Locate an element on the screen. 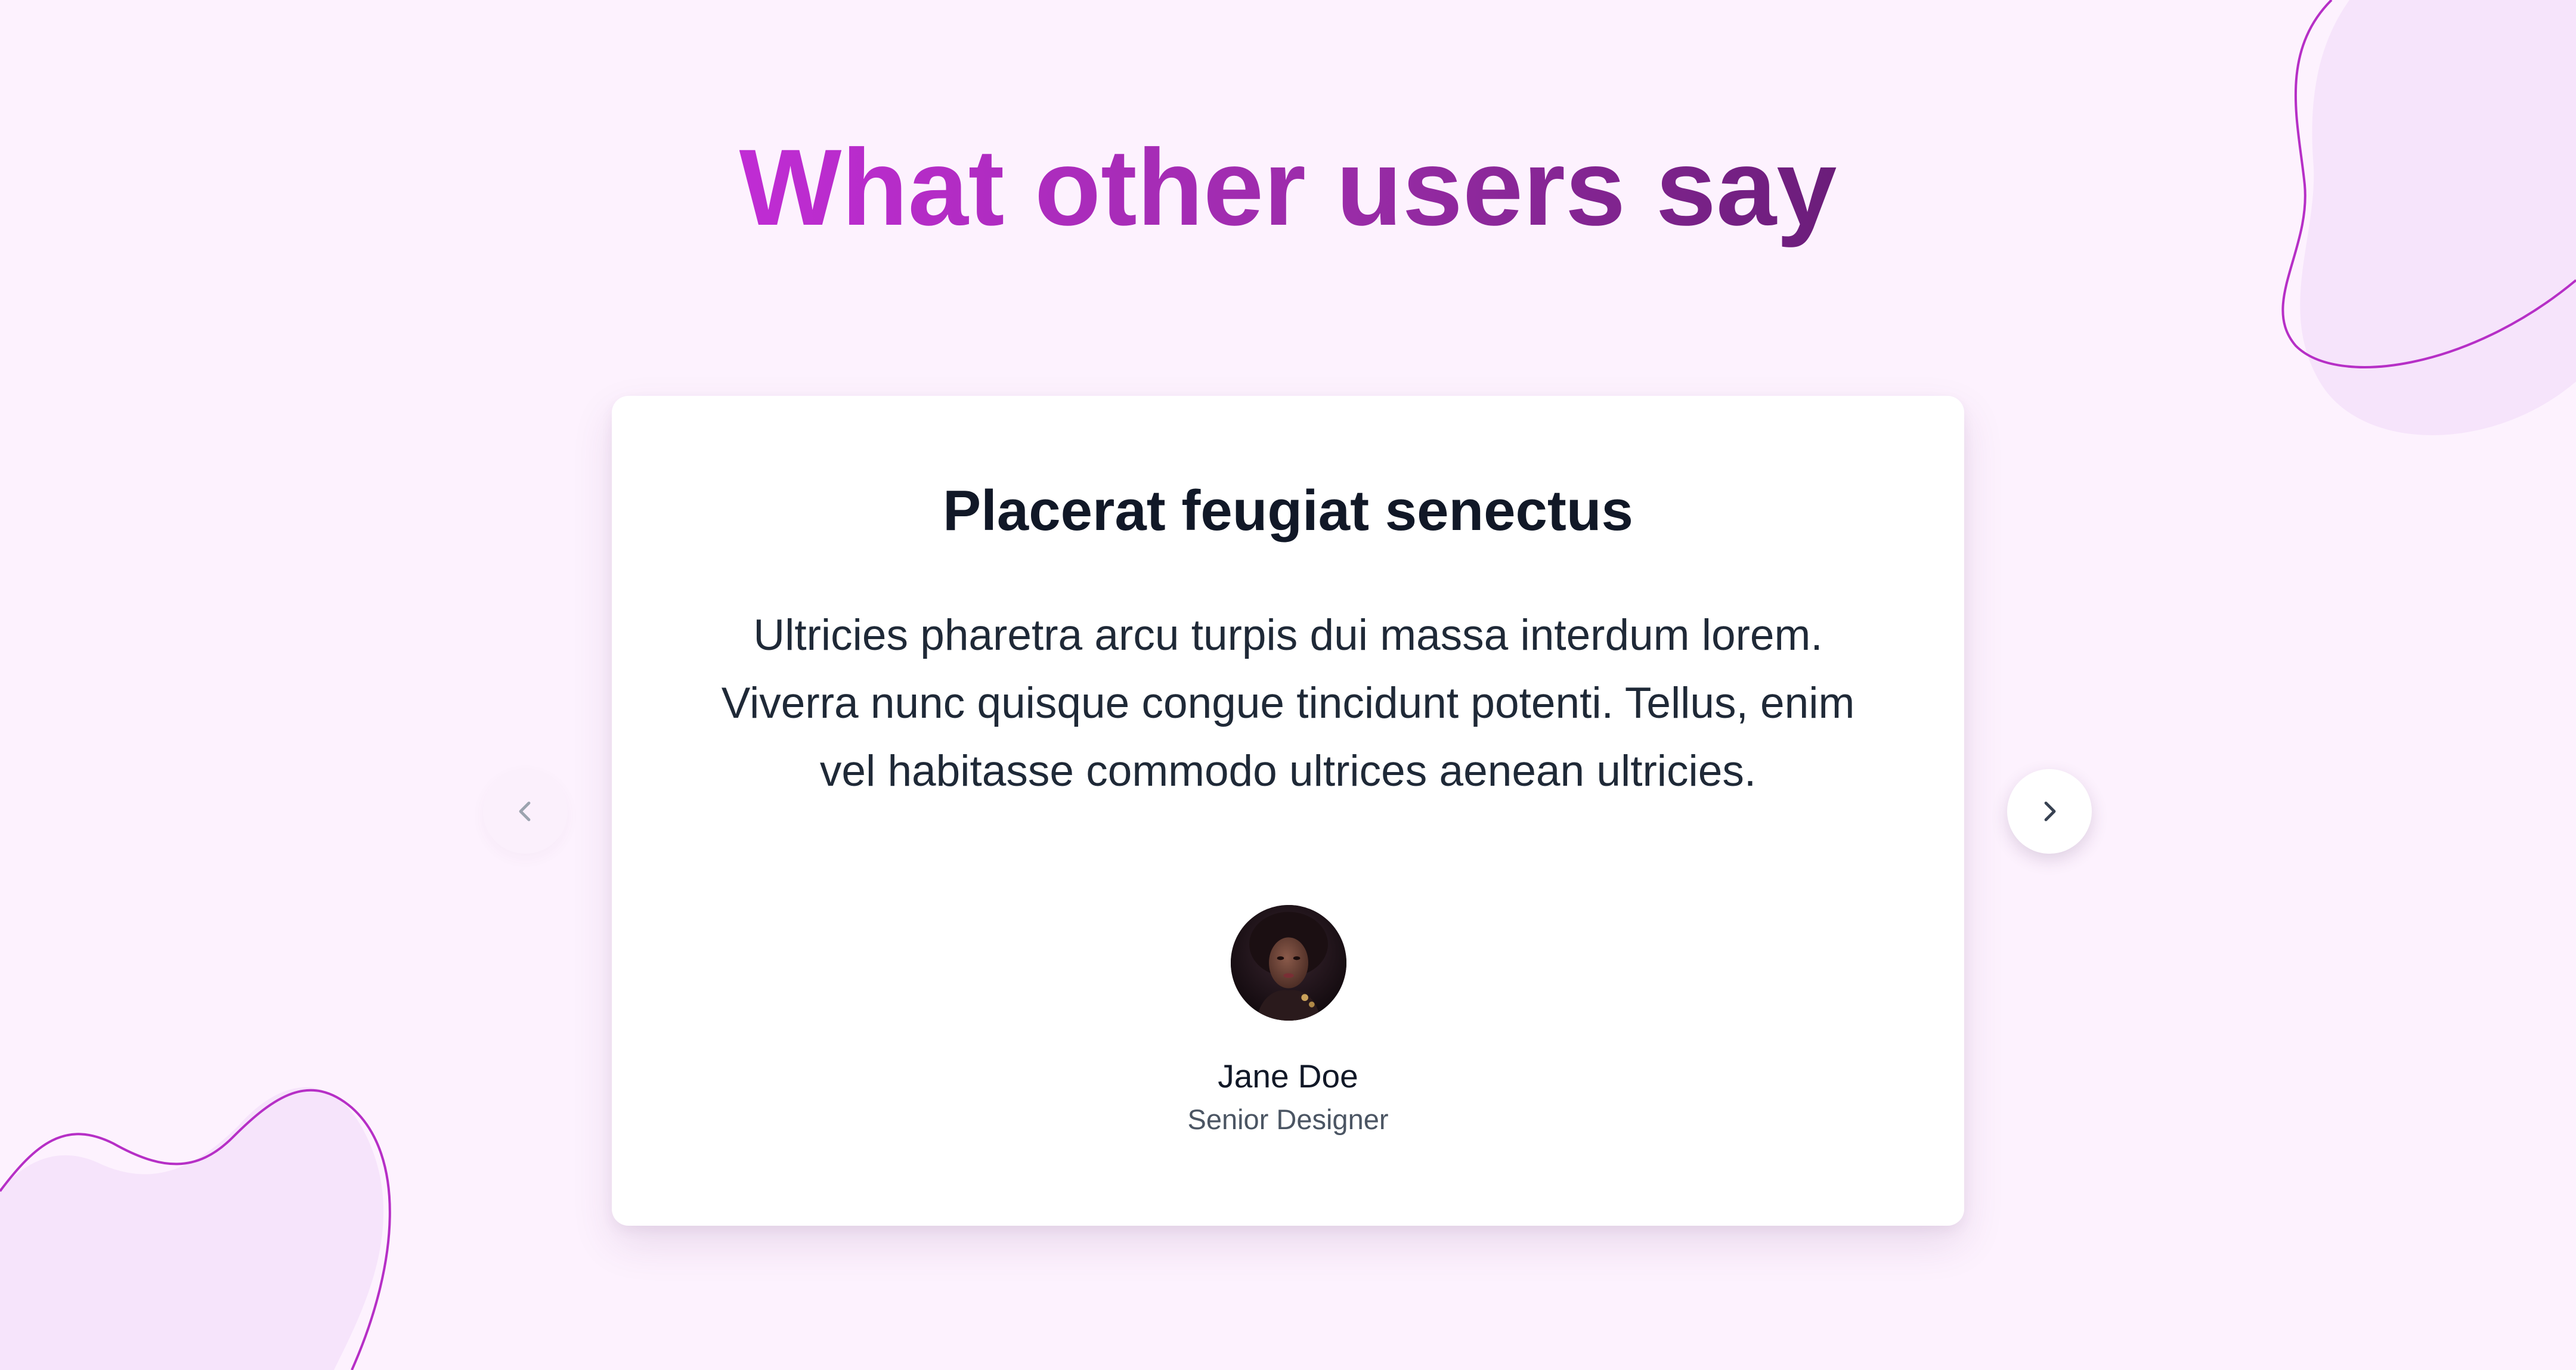 The image size is (2576, 1370). carousel-next-button is located at coordinates (2049, 812).